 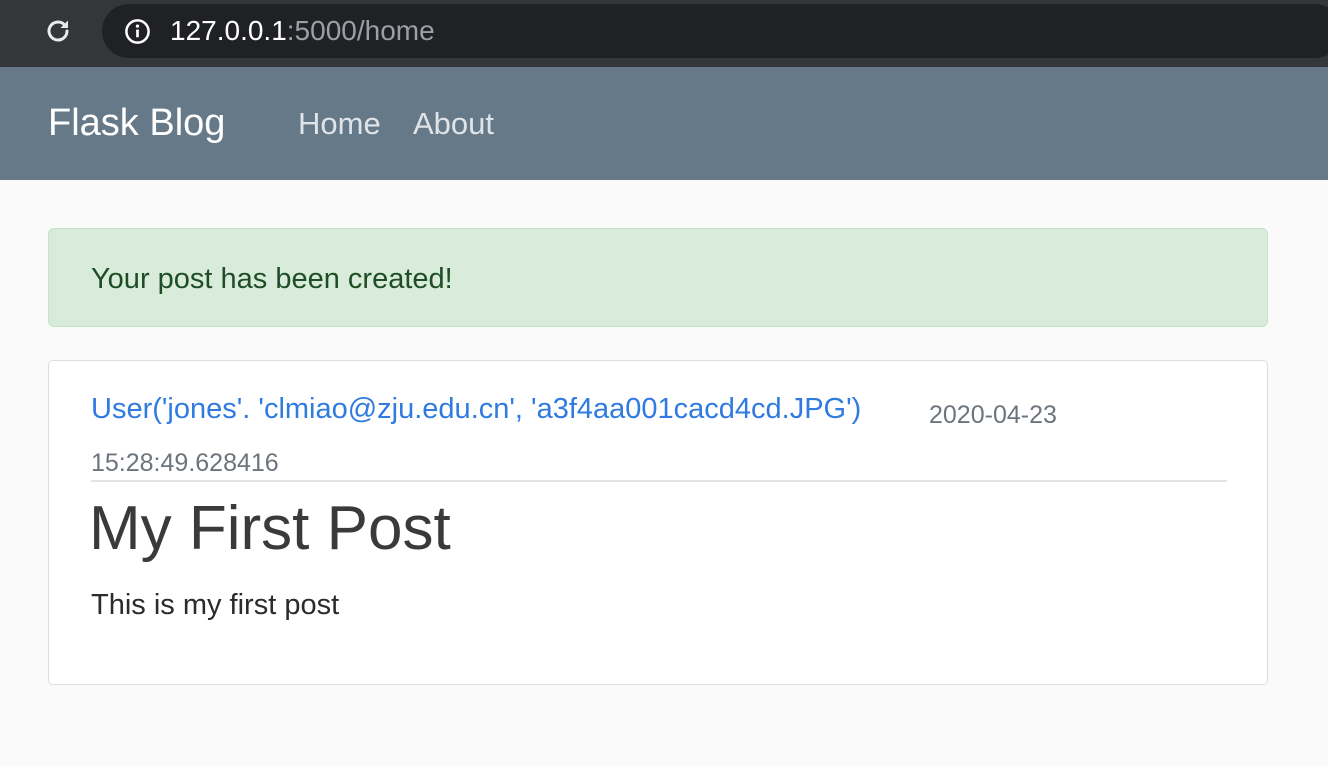 What do you see at coordinates (272, 279) in the screenshot?
I see `flash-message: Your post has been created!` at bounding box center [272, 279].